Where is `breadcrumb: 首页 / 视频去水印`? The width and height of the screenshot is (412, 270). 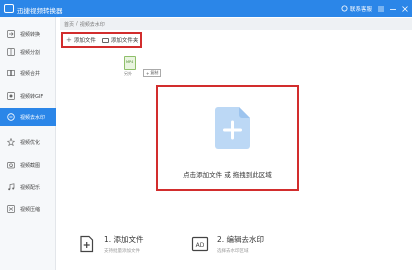 breadcrumb: 首页 / 视频去水印 is located at coordinates (236, 24).